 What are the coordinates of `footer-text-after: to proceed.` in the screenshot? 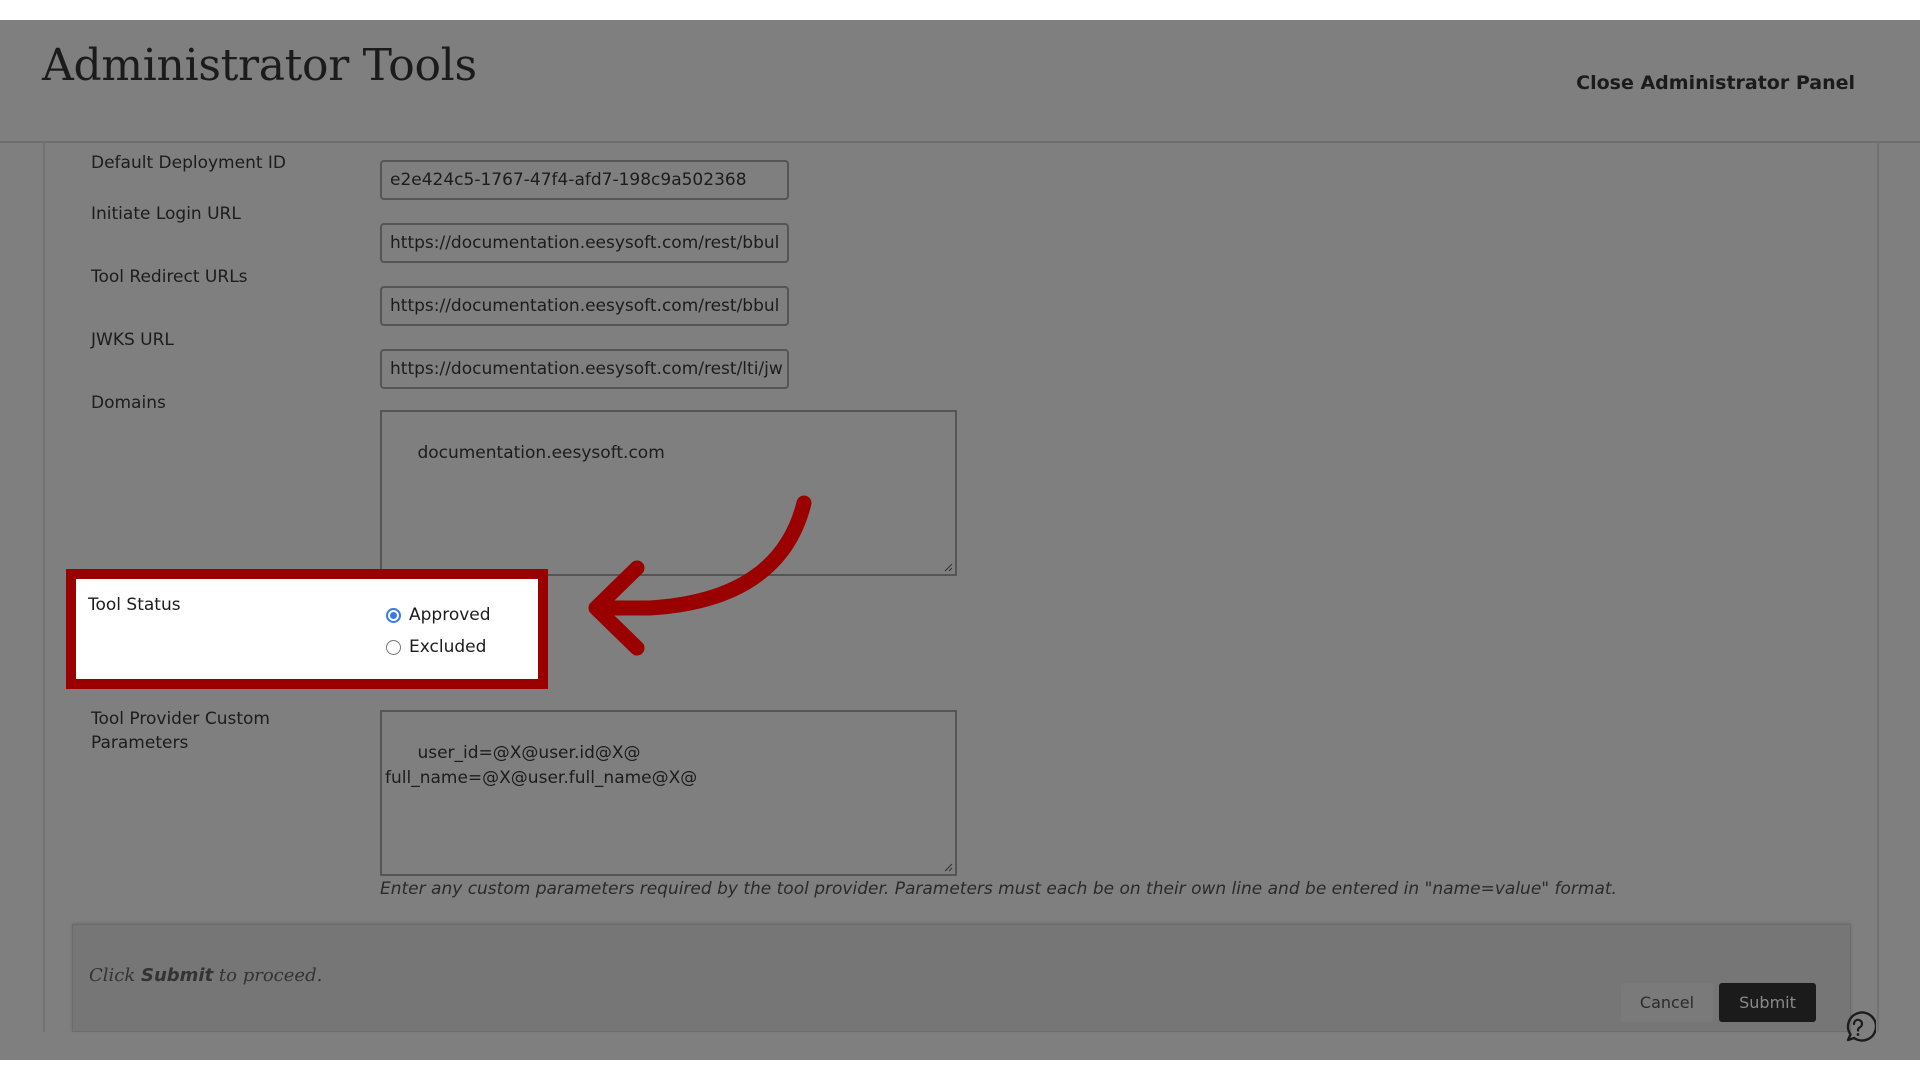 It's located at (268, 975).